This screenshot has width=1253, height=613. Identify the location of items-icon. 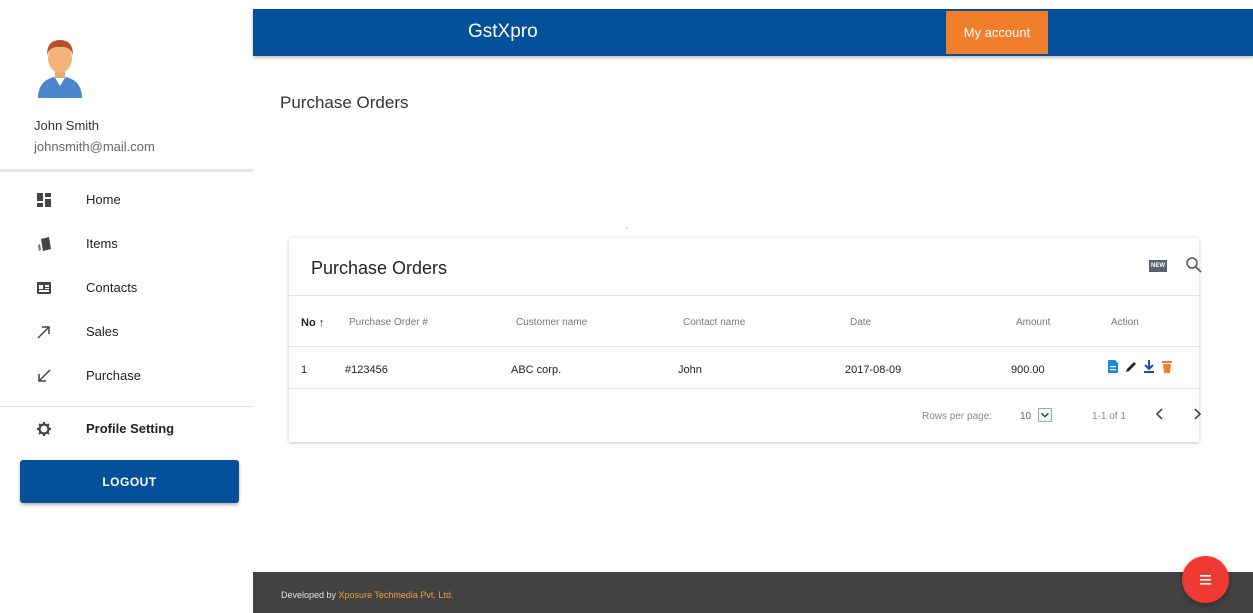
(44, 244).